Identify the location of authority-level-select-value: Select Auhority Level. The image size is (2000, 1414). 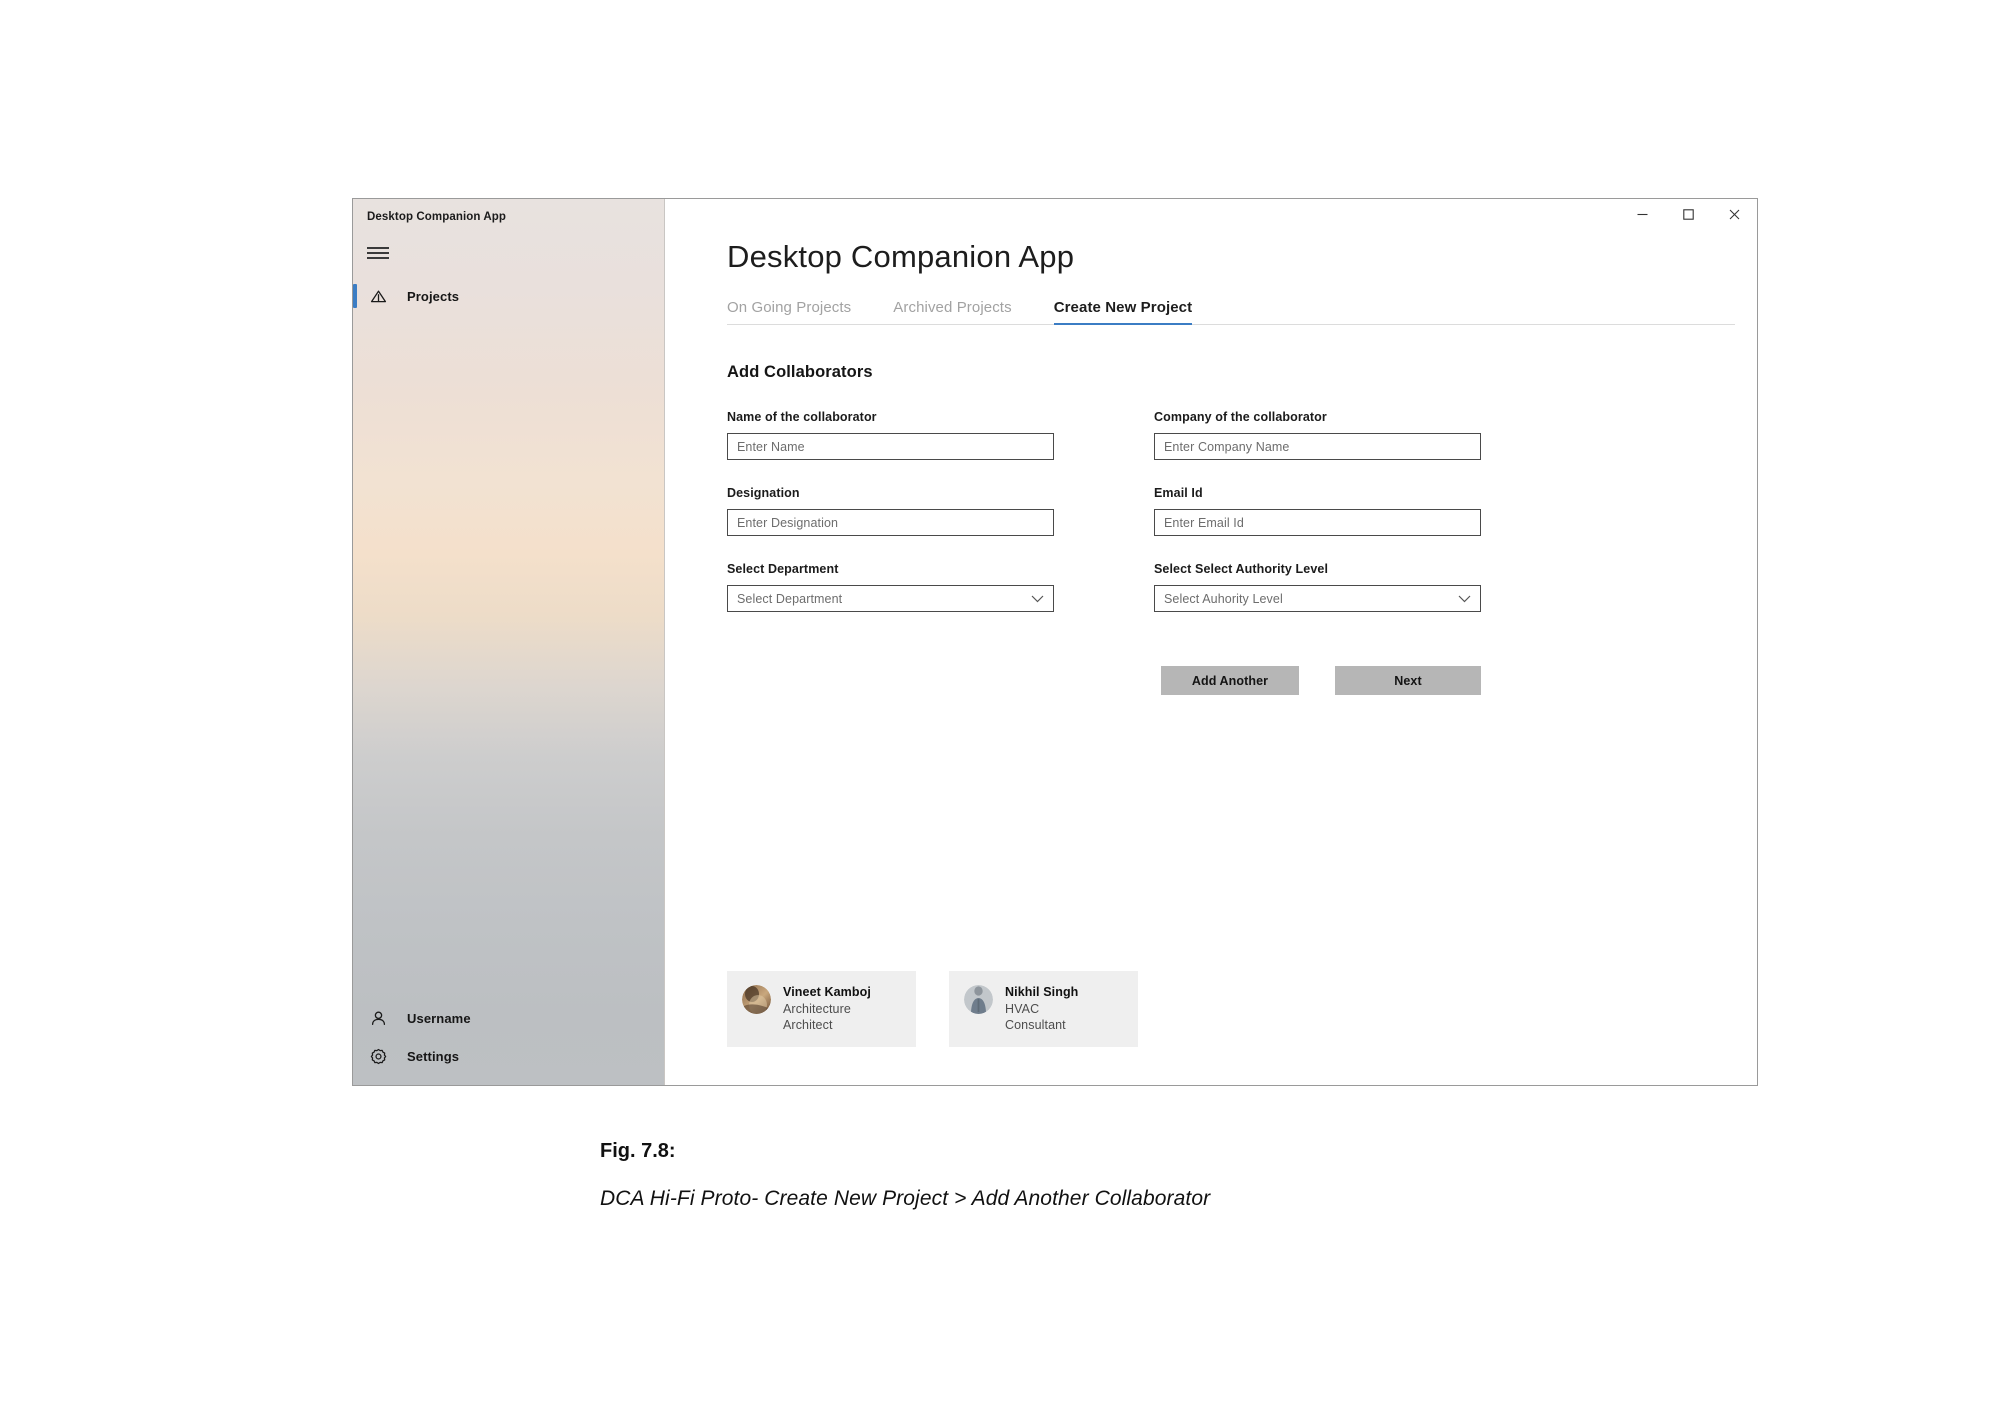
(1223, 598).